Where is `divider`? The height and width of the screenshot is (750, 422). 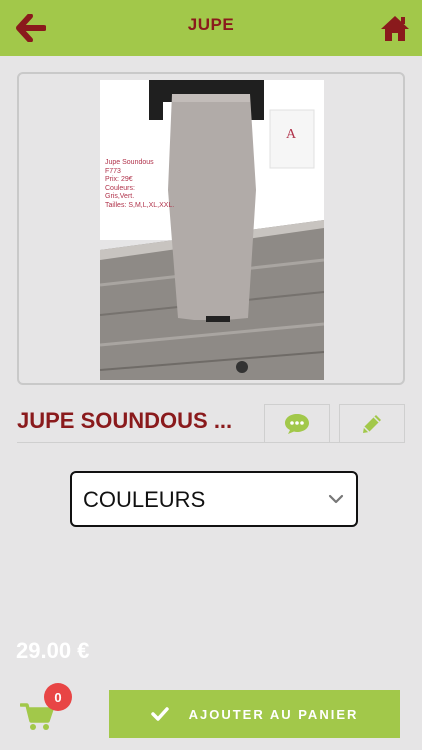 divider is located at coordinates (211, 442).